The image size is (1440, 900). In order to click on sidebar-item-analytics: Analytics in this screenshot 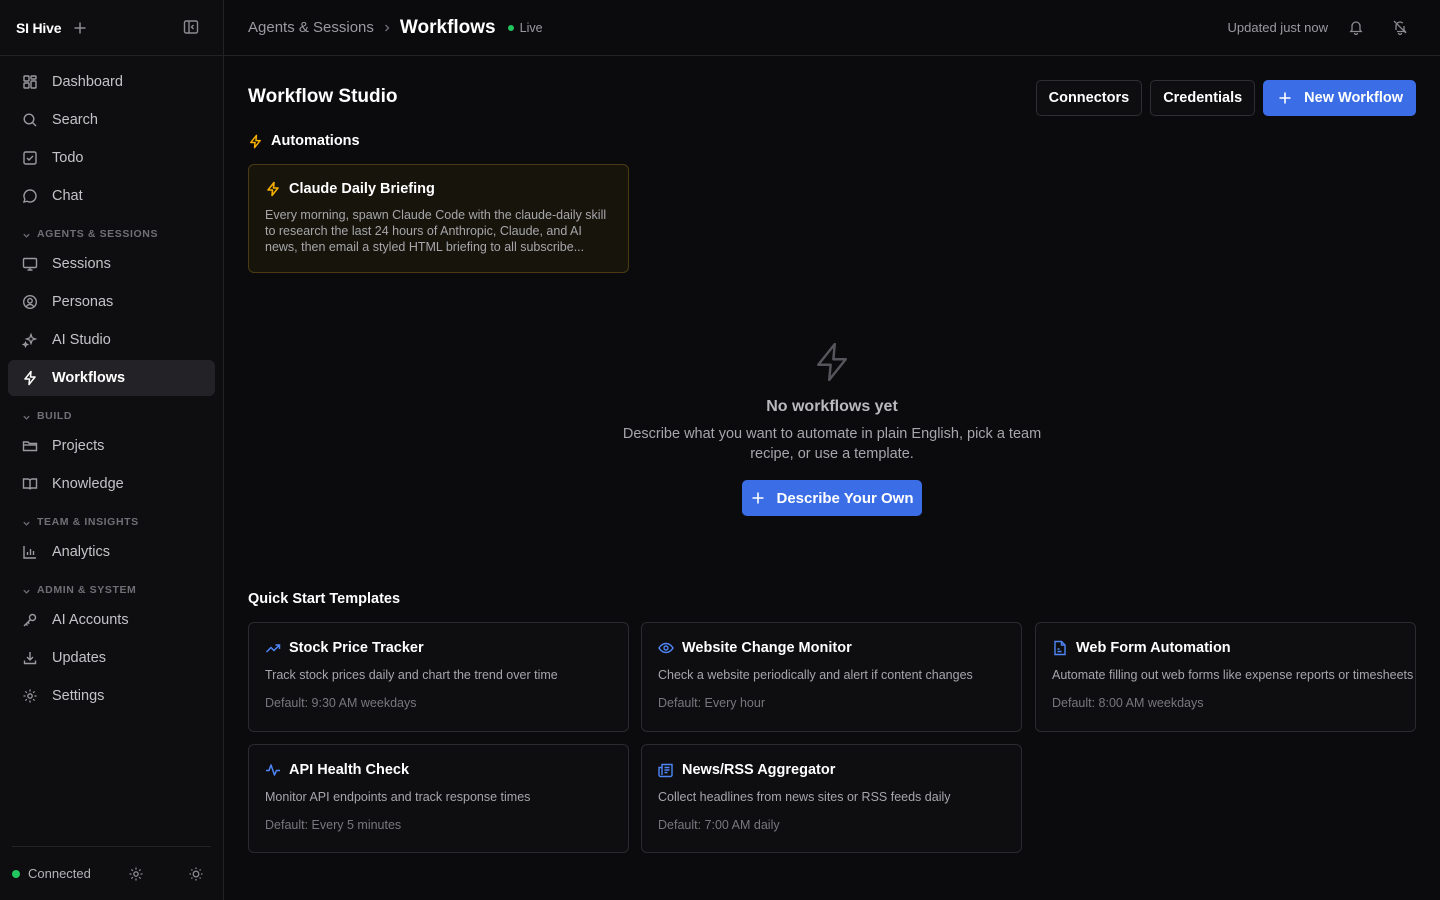, I will do `click(111, 552)`.